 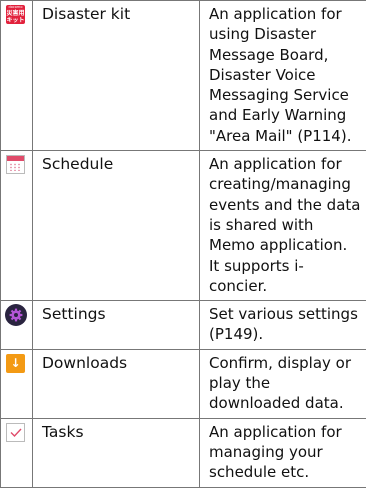 I want to click on disaster-kit-icon: docomo 災害用キット, so click(x=15, y=14).